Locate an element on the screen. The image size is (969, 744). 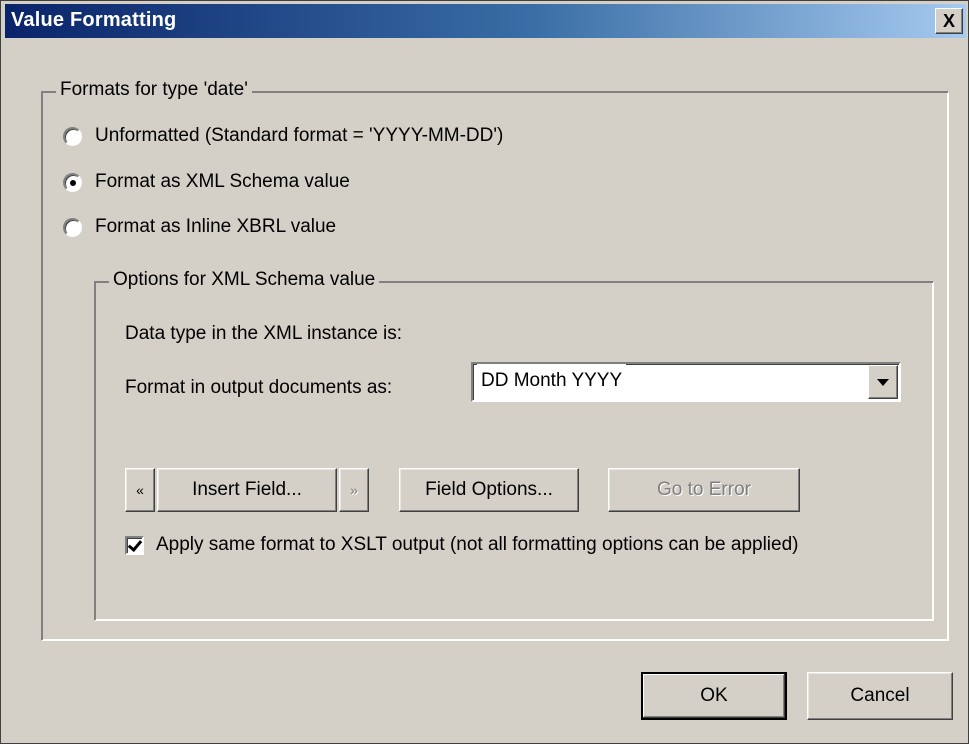
window-title: Value Formatting is located at coordinates (94, 20).